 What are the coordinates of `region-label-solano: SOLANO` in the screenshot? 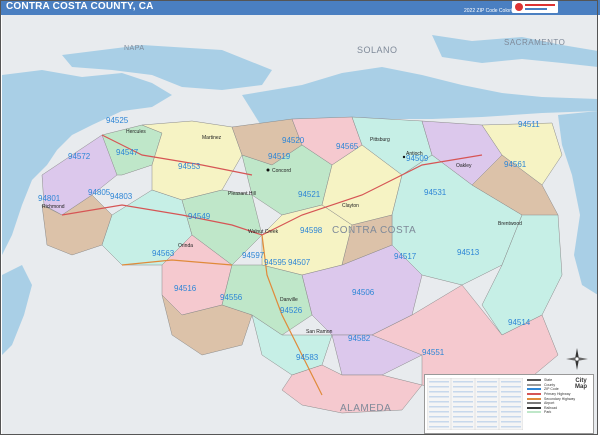 It's located at (377, 50).